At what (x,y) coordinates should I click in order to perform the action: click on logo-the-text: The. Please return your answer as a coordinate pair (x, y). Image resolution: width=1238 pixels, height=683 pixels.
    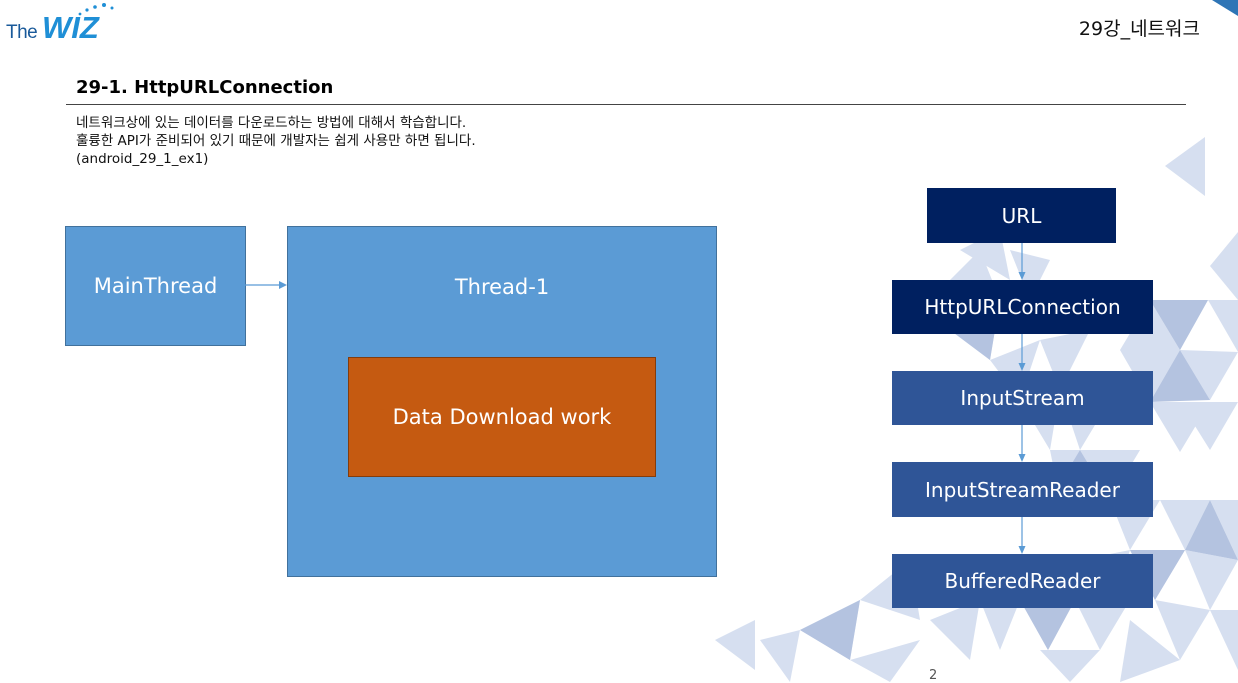
    Looking at the image, I should click on (22, 32).